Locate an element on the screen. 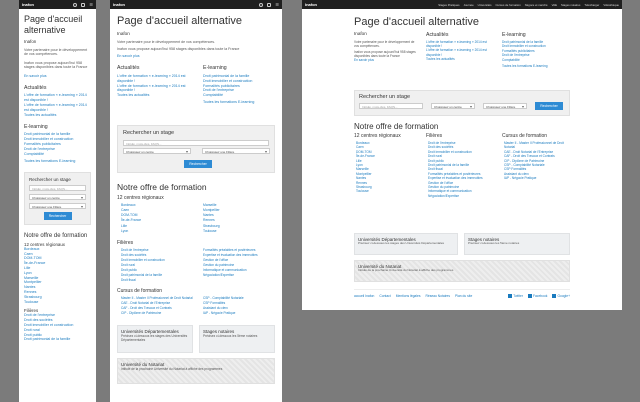 Image resolution: width=640 pixels, height=402 pixels. nav-item: Vidéothèque is located at coordinates (611, 5).